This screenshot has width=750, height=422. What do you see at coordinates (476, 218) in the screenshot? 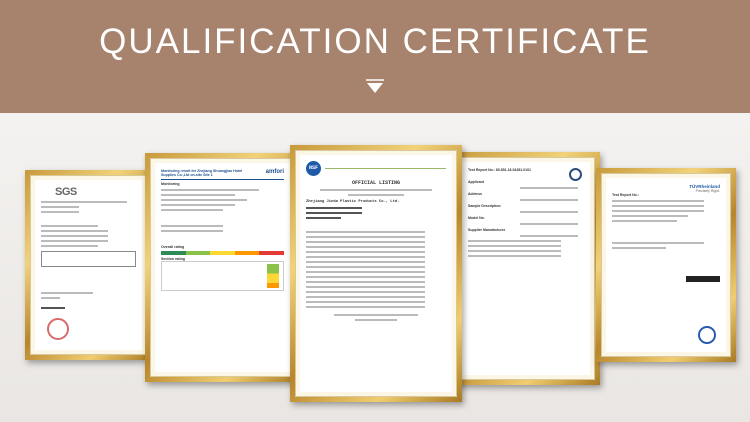
I see `model-label: Model No.` at bounding box center [476, 218].